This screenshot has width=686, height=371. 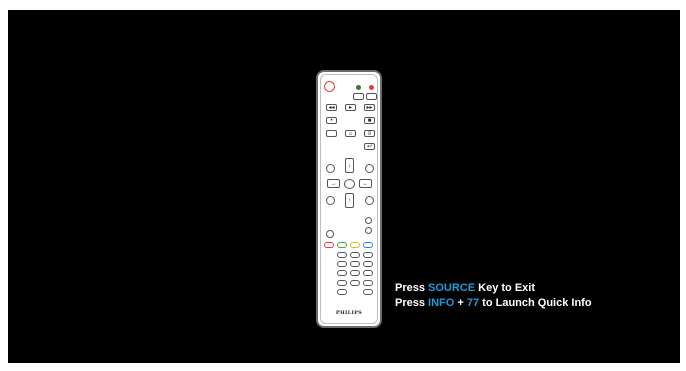 I want to click on list-icon: ≡, so click(x=369, y=133).